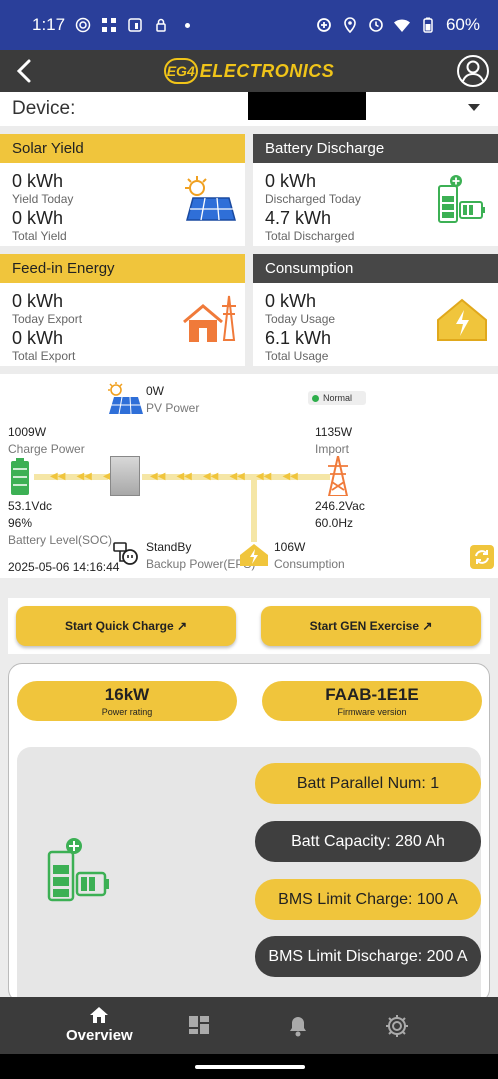 Image resolution: width=498 pixels, height=1079 pixels. Describe the element at coordinates (64, 567) in the screenshot. I see `timestamp: 2025-05-06 14:16:44` at that location.